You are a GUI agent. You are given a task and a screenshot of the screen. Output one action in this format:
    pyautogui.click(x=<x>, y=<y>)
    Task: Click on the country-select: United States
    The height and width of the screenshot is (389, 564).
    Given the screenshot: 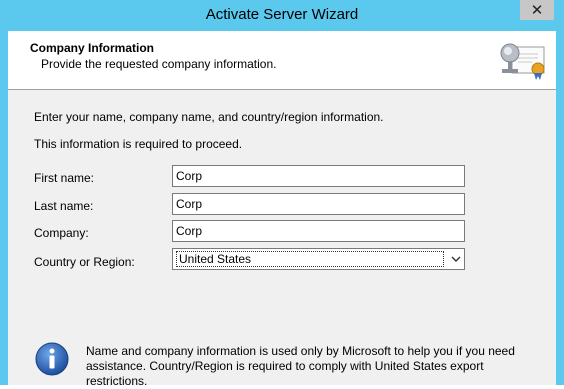 What is the action you would take?
    pyautogui.click(x=318, y=259)
    